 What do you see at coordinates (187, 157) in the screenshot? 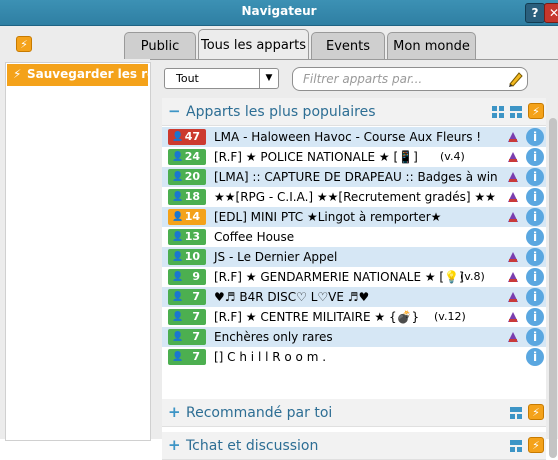
I see `user-count-badge: 👤 24` at bounding box center [187, 157].